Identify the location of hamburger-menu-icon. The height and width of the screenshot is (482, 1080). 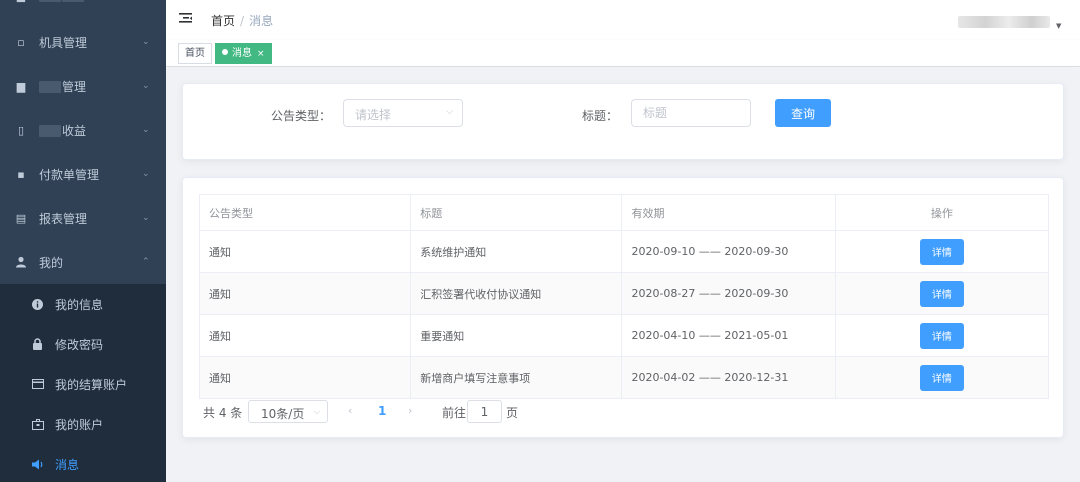
(186, 19).